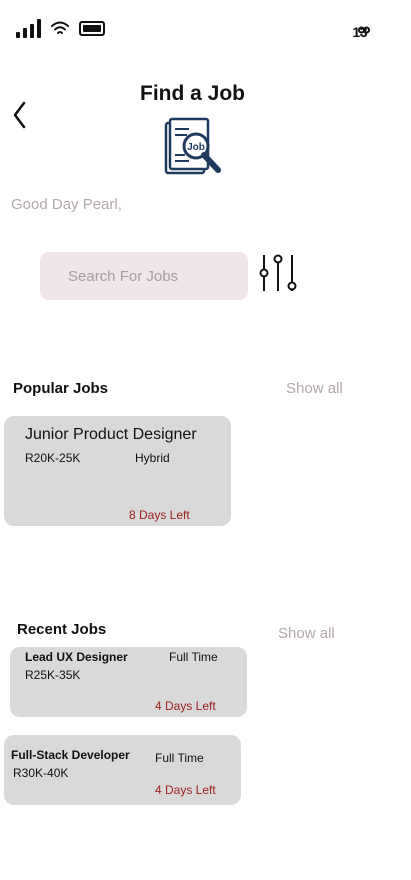 The width and height of the screenshot is (411, 880). What do you see at coordinates (159, 515) in the screenshot?
I see `job-days-left: 8 Days Left` at bounding box center [159, 515].